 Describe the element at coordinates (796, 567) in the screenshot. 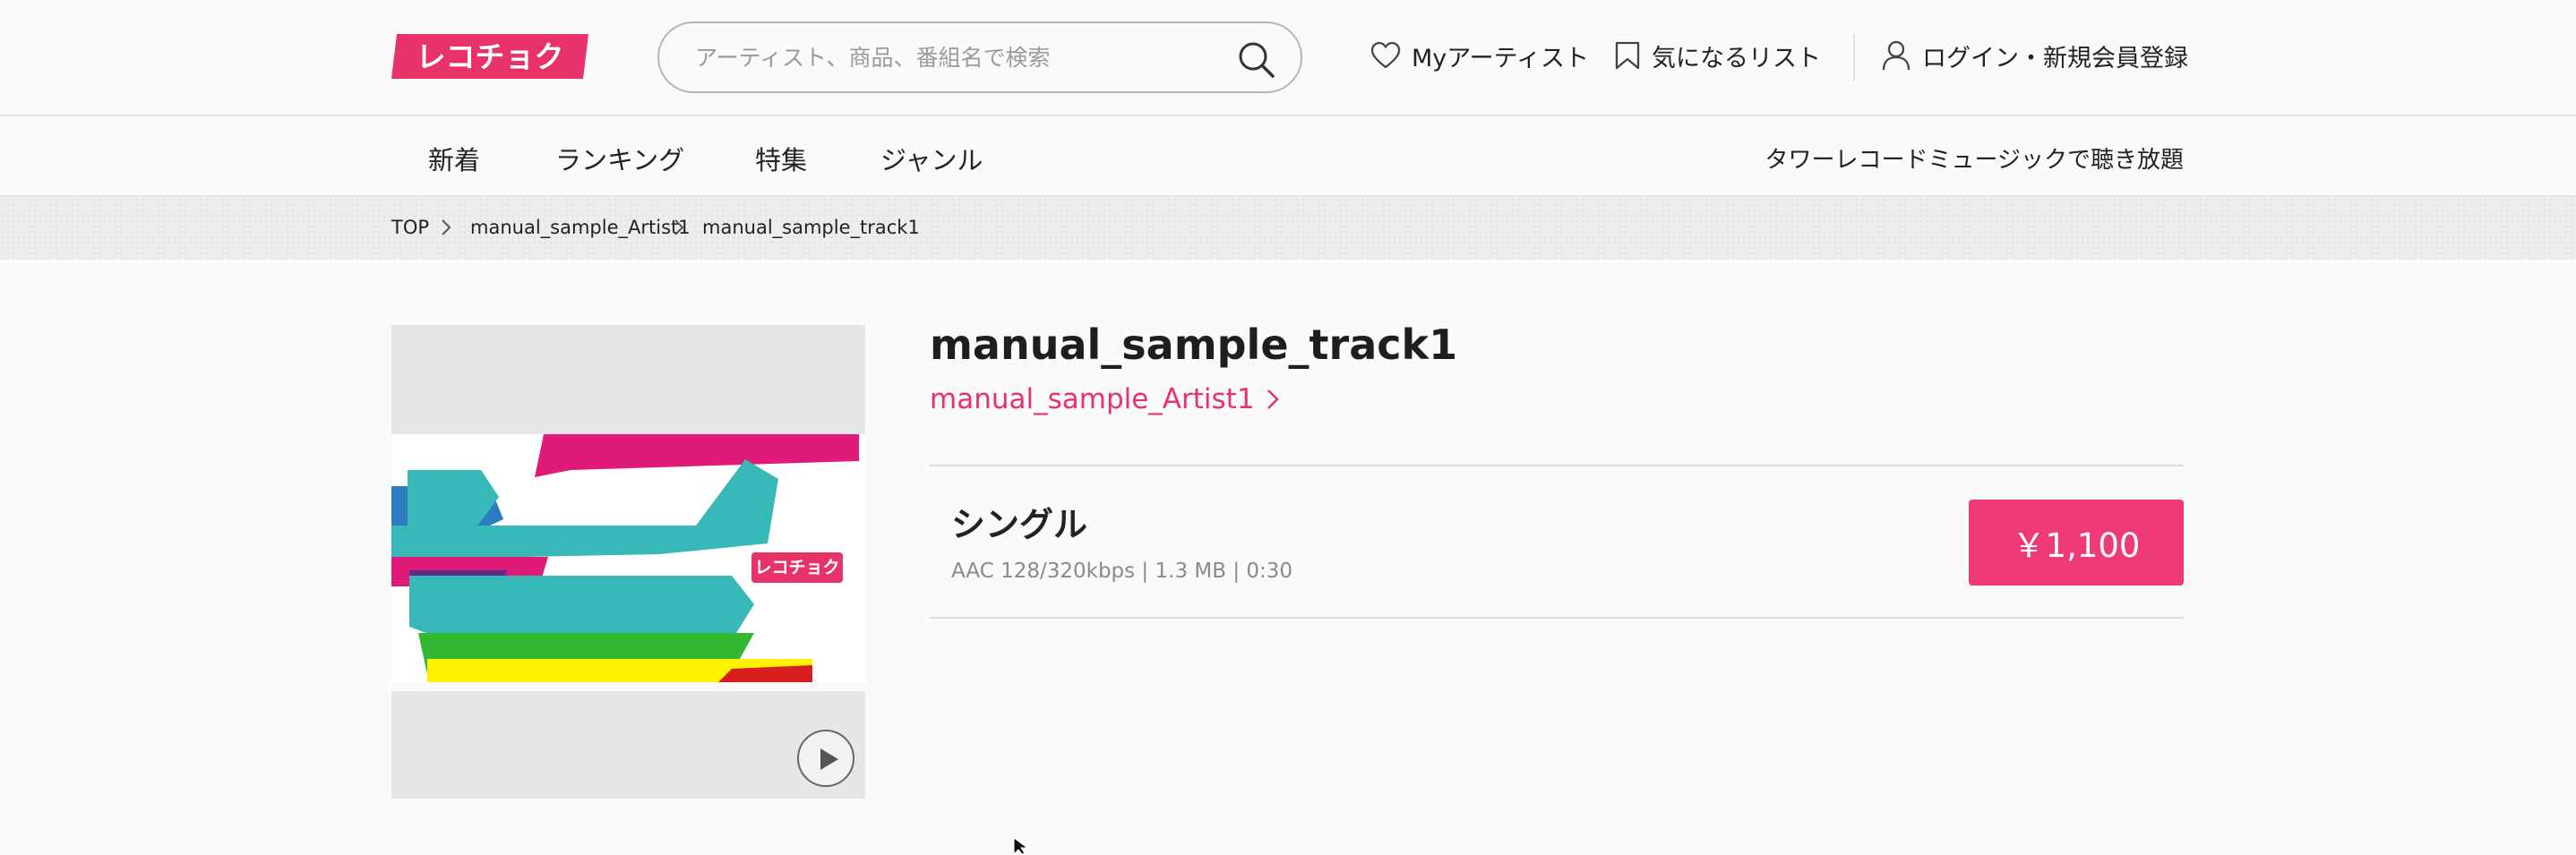

I see `artwork-logo-text: レコチョク` at that location.